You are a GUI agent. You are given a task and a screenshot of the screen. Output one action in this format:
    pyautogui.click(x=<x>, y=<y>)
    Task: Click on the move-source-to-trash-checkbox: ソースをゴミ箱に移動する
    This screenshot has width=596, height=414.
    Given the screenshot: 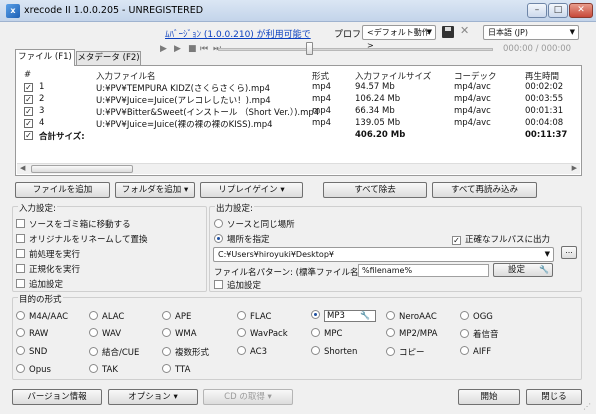 What is the action you would take?
    pyautogui.click(x=73, y=224)
    